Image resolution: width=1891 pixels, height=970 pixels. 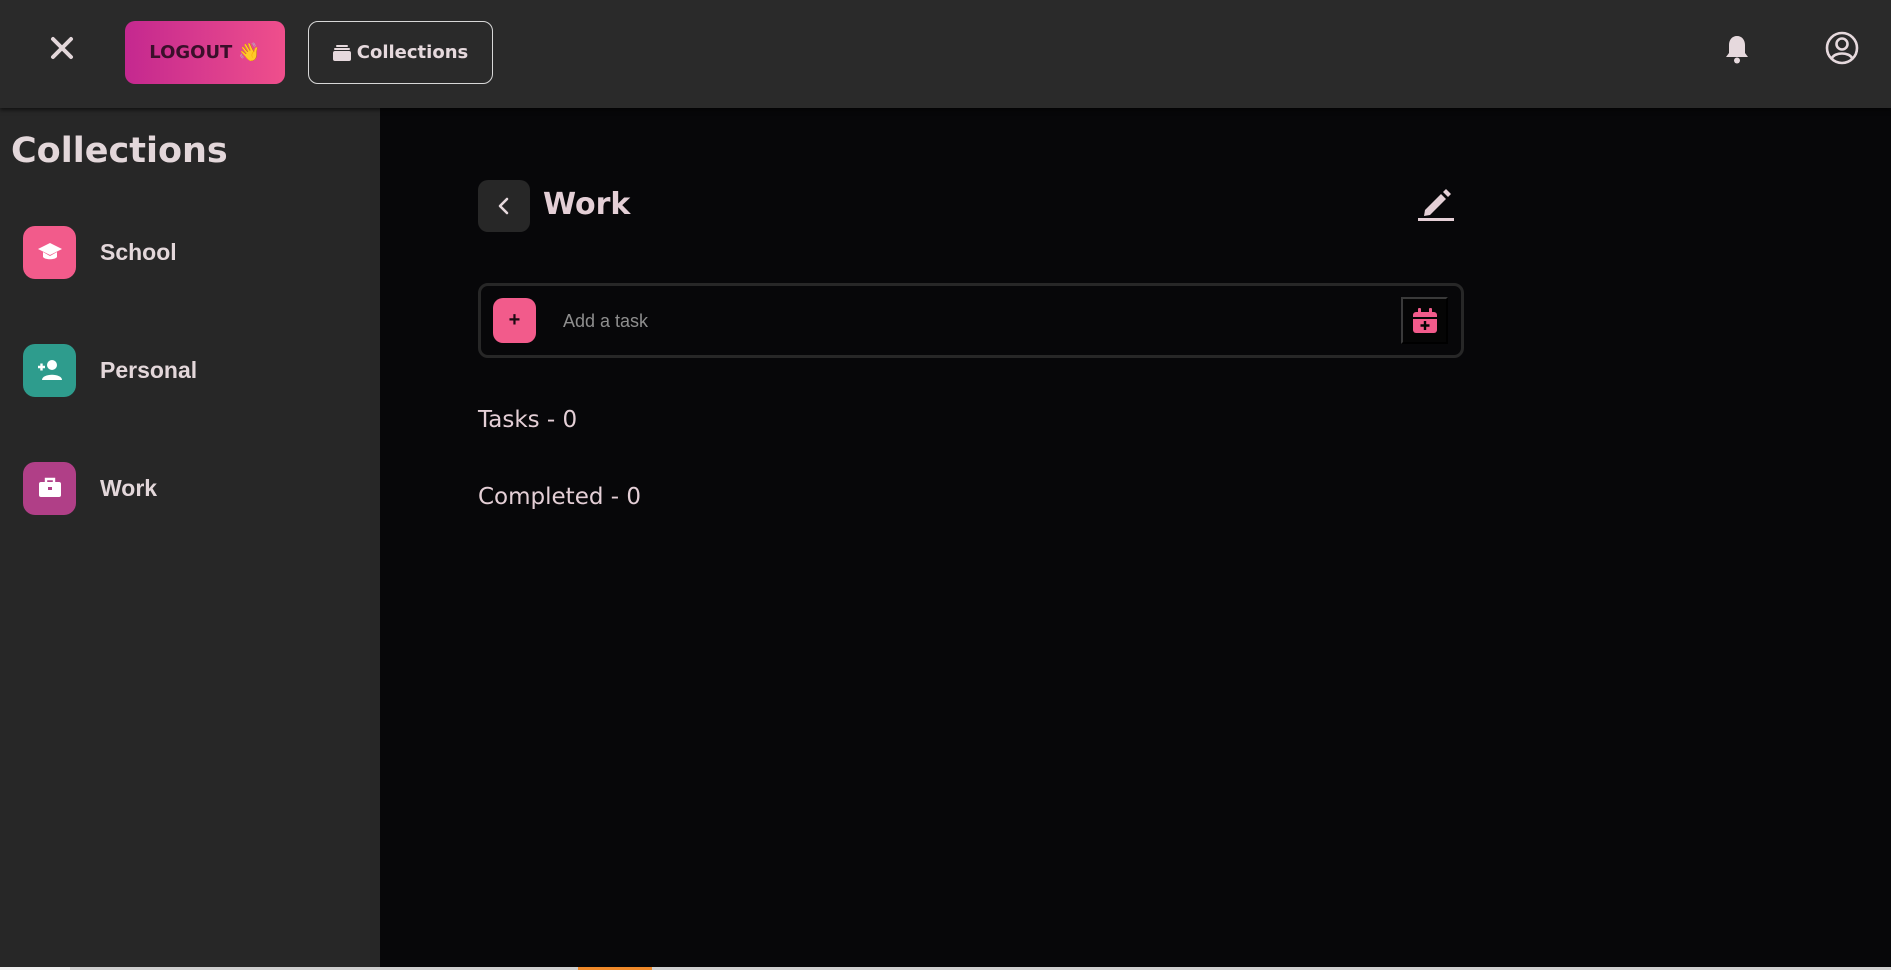 What do you see at coordinates (49, 252) in the screenshot?
I see `graduation-cap-icon` at bounding box center [49, 252].